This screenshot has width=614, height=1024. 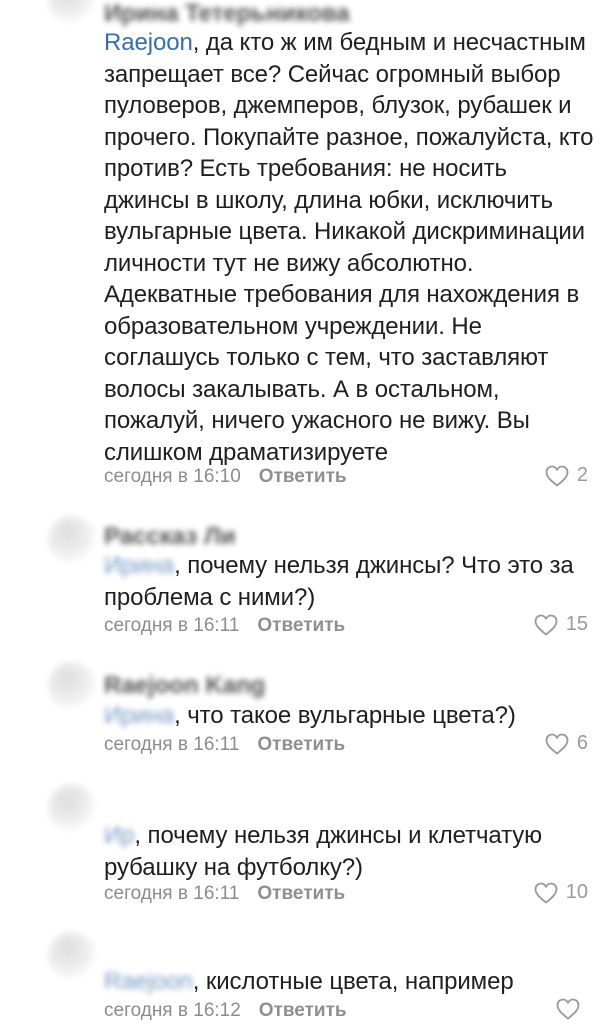 What do you see at coordinates (561, 624) in the screenshot?
I see `like-button: 15` at bounding box center [561, 624].